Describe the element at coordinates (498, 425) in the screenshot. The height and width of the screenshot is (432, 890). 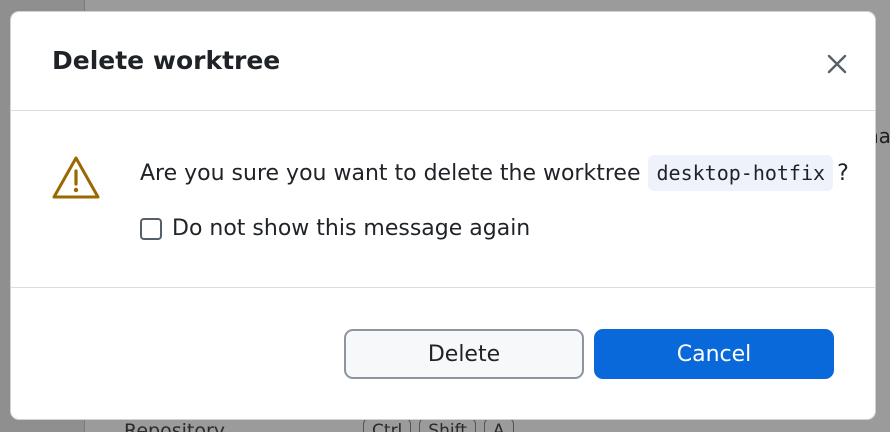
I see `shortcut-key: A` at that location.